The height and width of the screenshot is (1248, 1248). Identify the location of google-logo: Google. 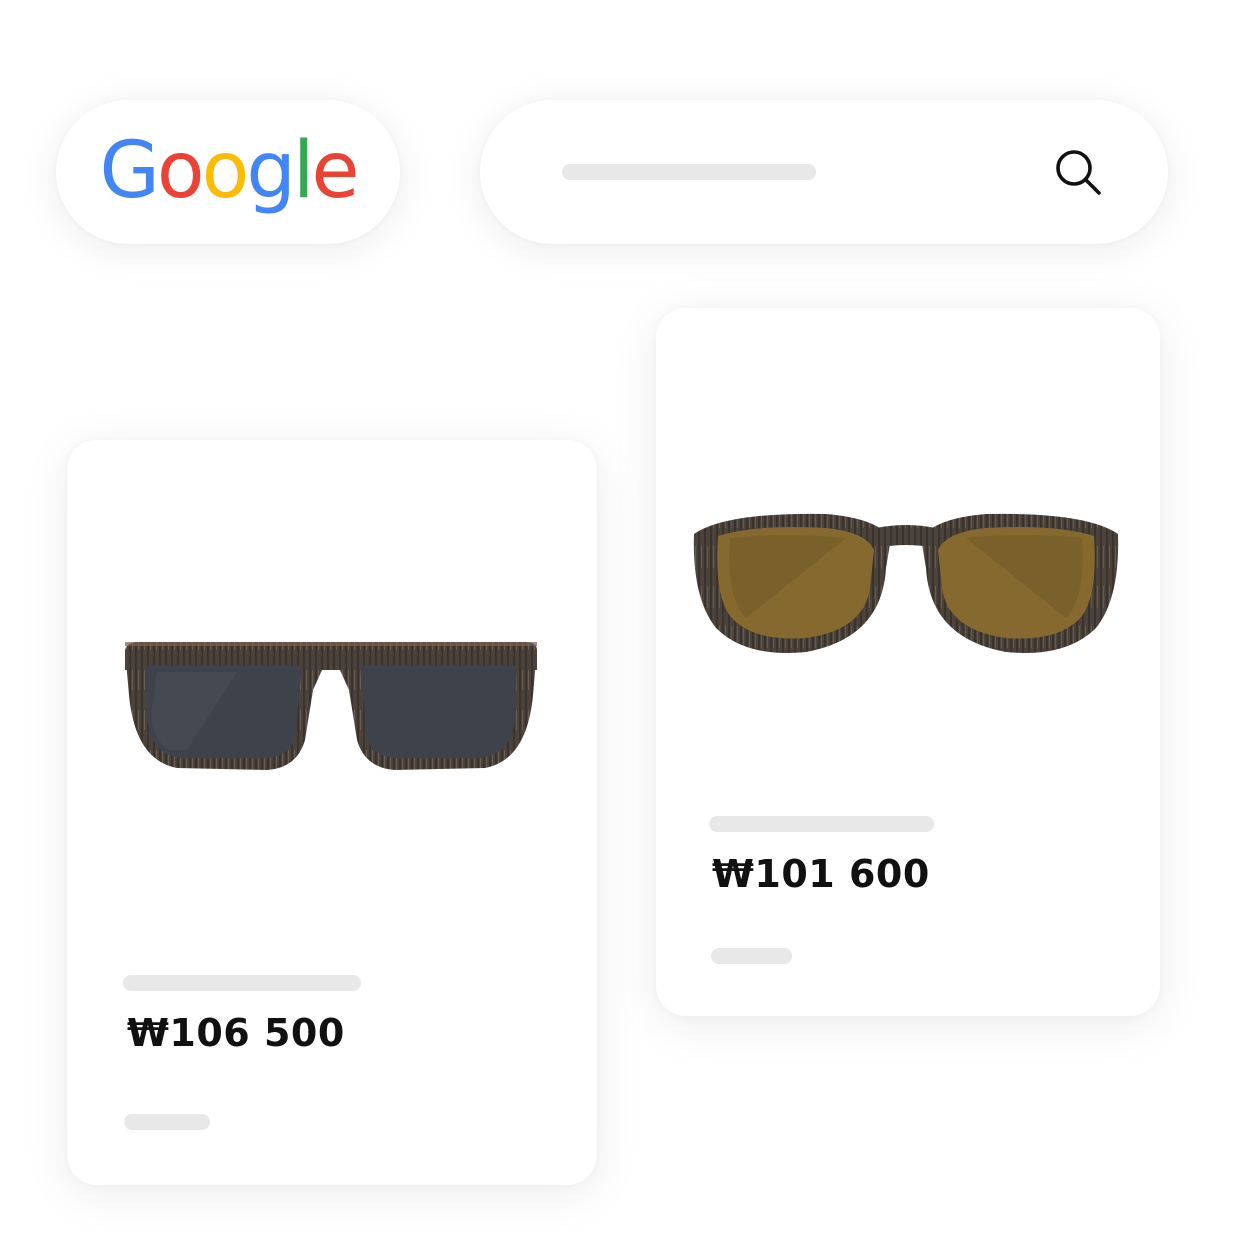
(229, 171).